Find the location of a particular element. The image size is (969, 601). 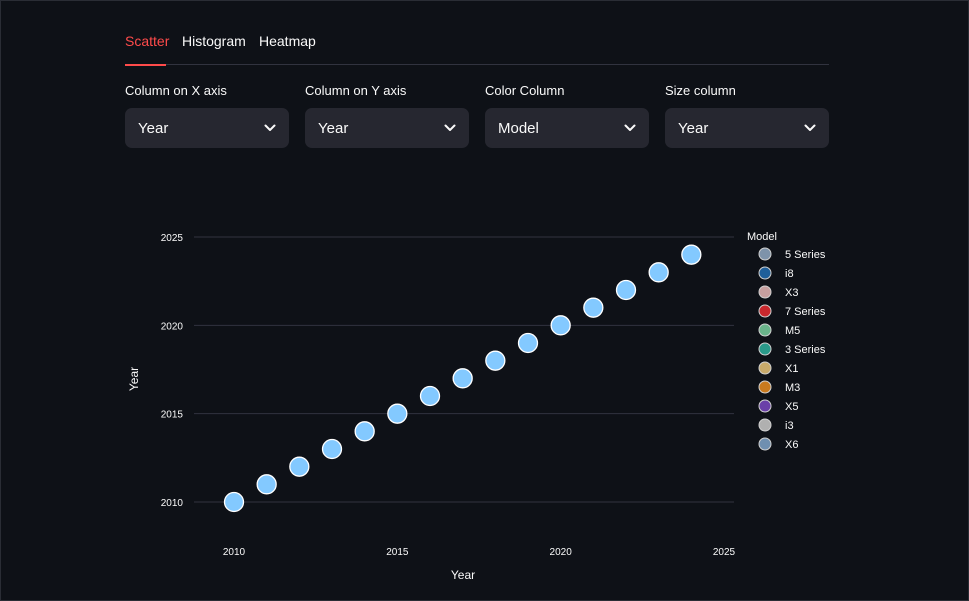

y-axis-select: Year is located at coordinates (387, 128).